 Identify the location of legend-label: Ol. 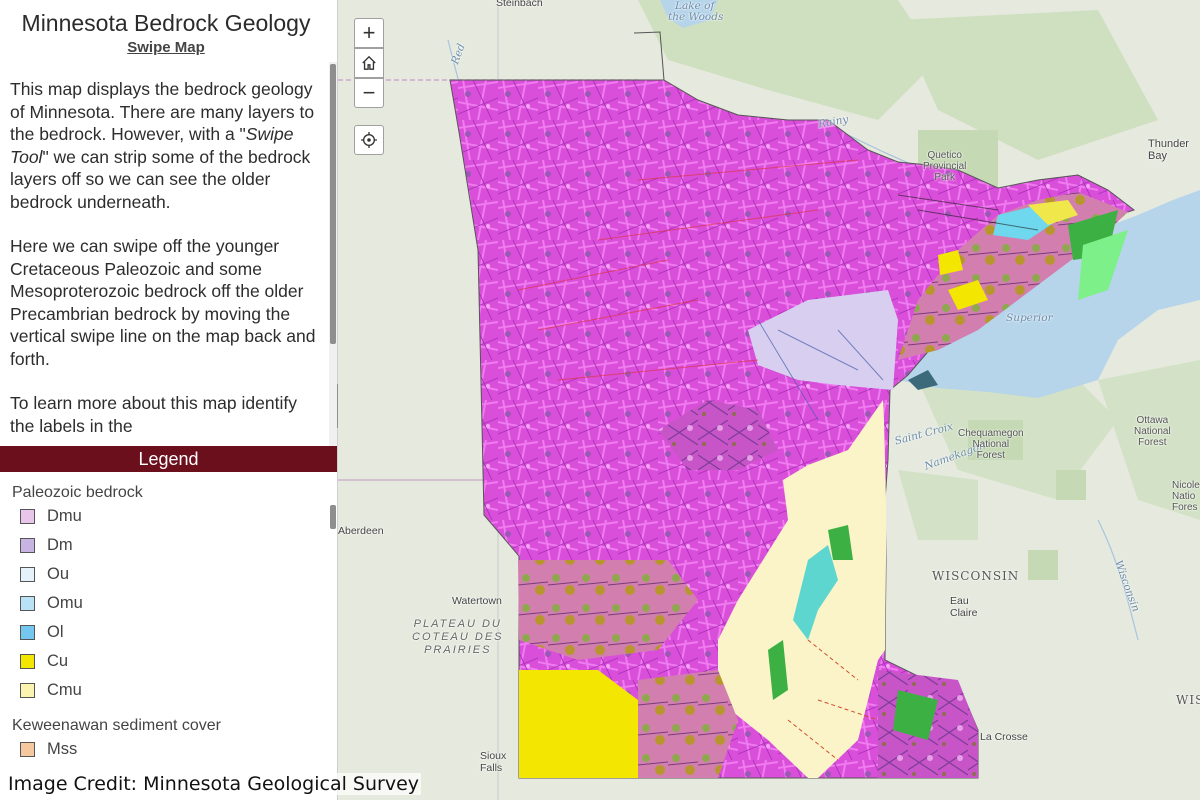
(55, 632).